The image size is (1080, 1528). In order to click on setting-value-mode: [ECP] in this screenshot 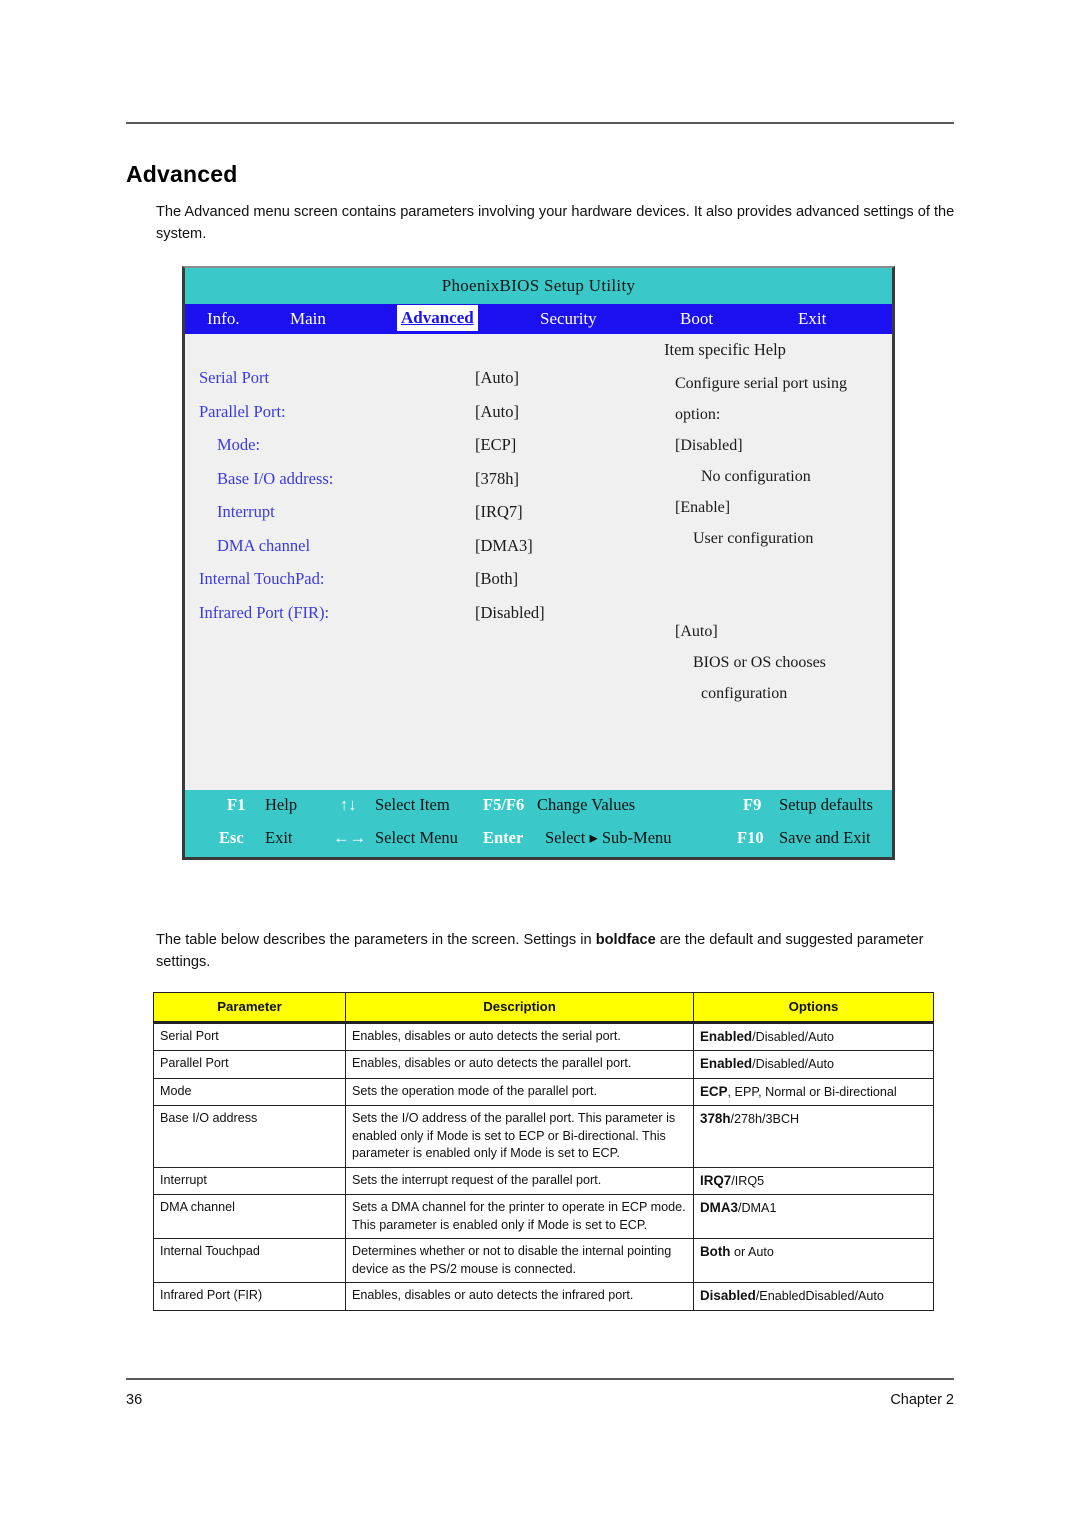, I will do `click(495, 445)`.